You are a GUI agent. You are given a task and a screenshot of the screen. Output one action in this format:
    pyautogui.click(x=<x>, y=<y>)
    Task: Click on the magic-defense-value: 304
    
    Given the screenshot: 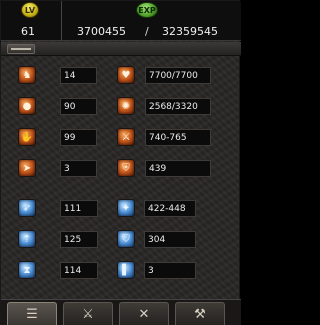 What is the action you would take?
    pyautogui.click(x=170, y=239)
    